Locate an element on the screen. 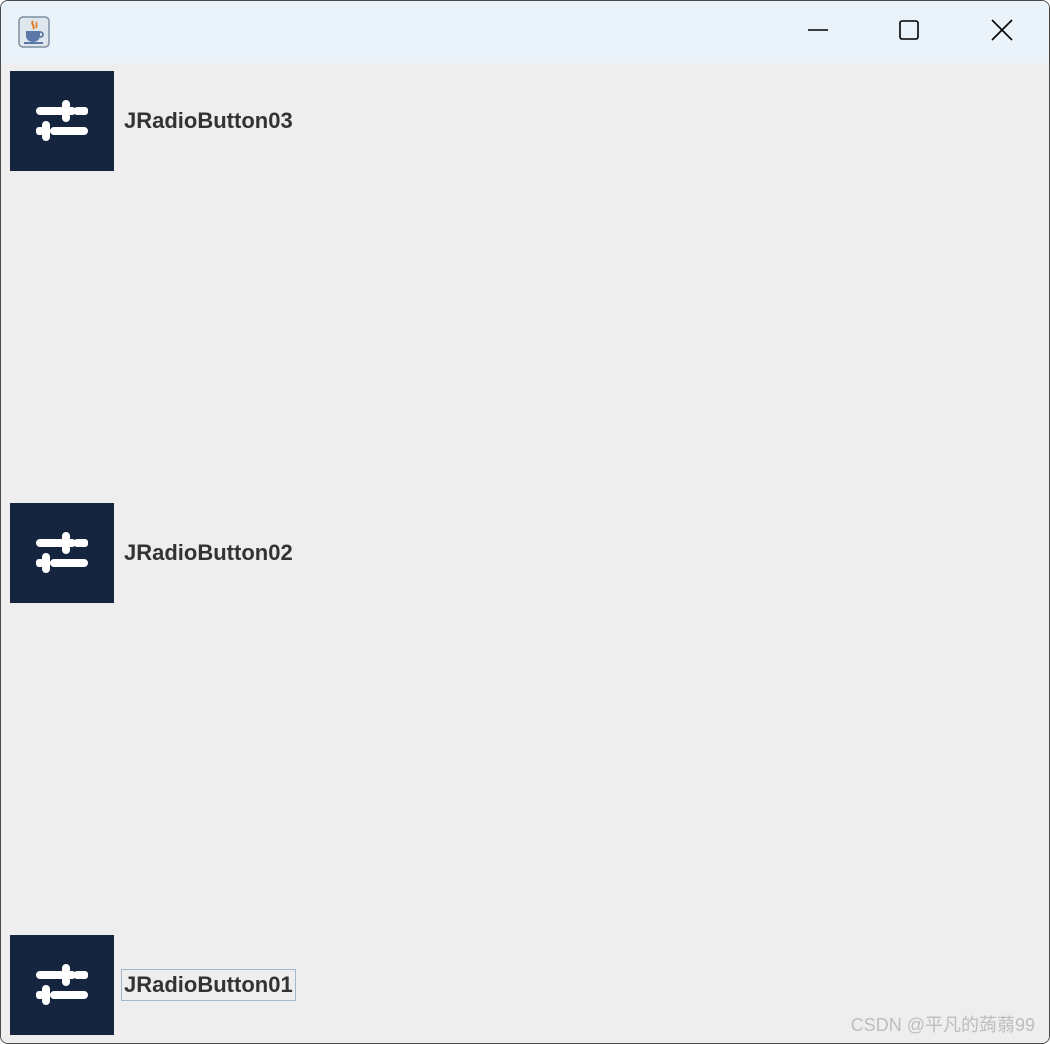  radio-button-03: JRadioButton03 is located at coordinates (153, 121).